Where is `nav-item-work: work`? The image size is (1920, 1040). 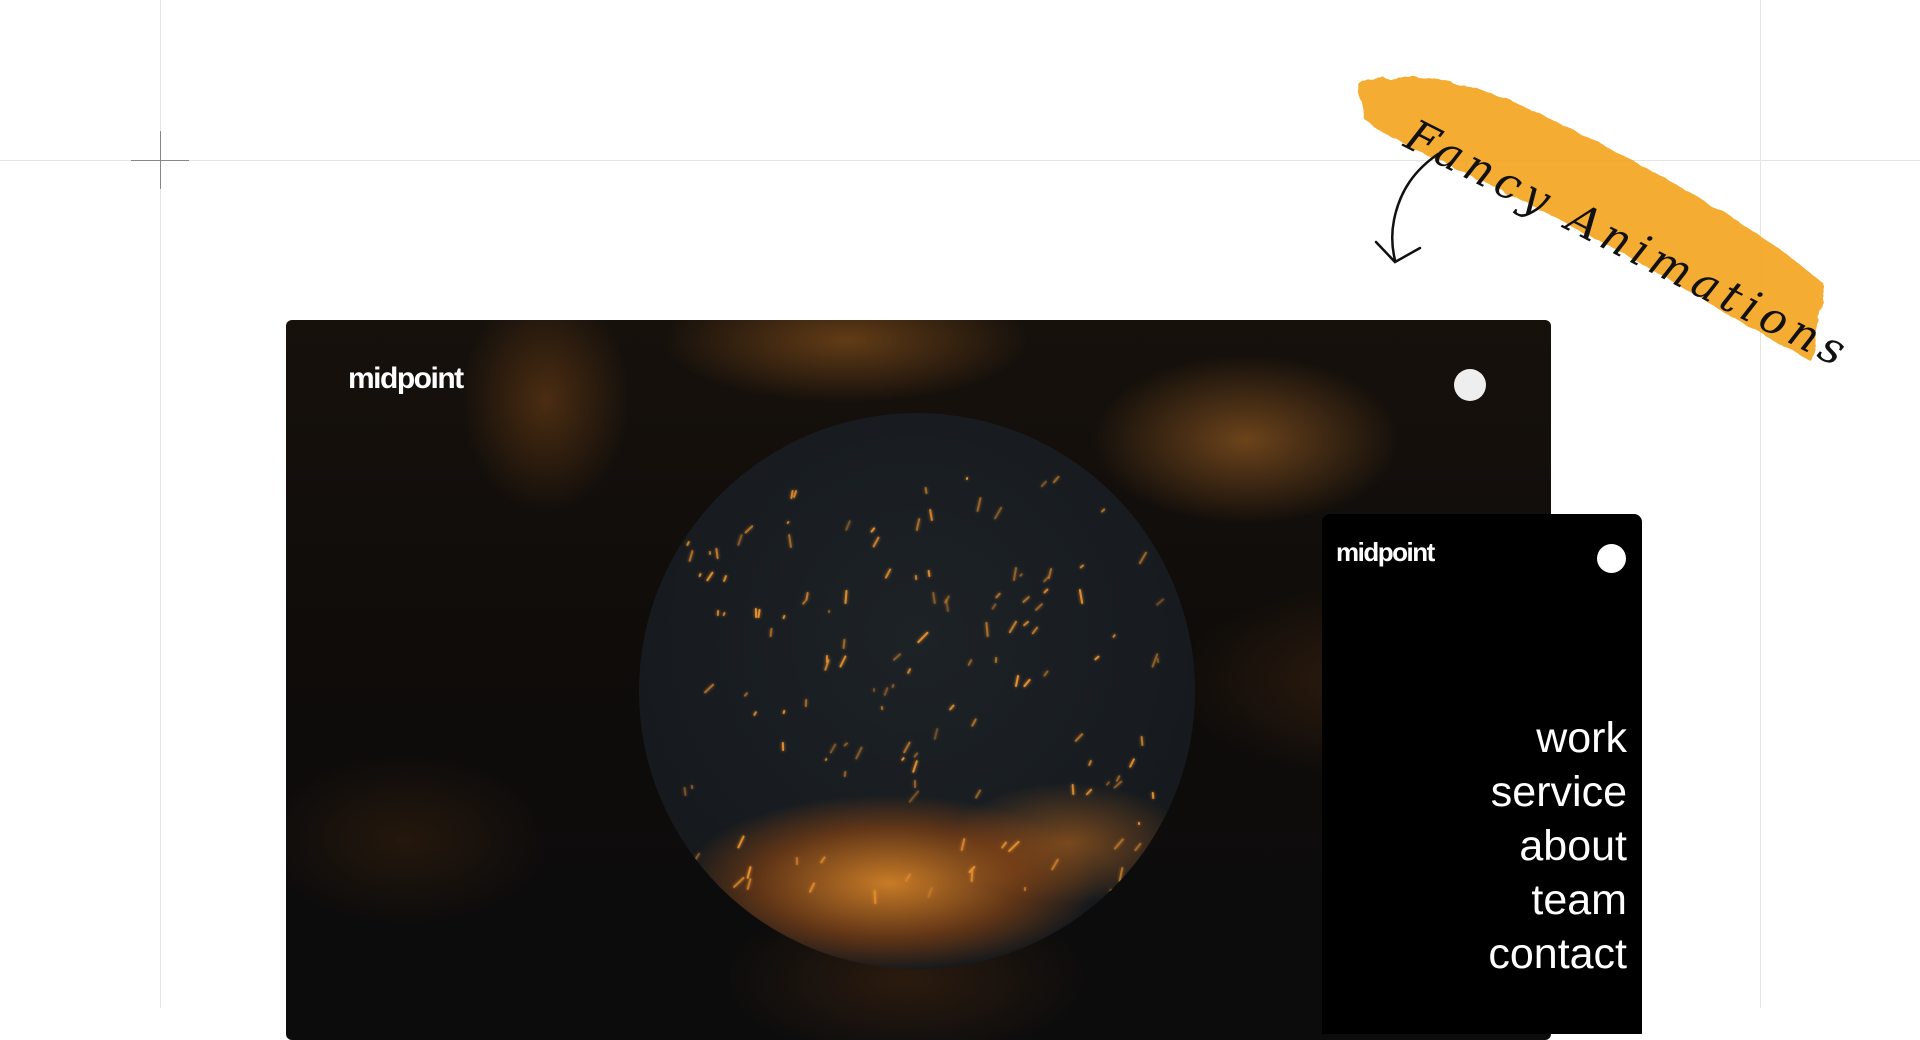 nav-item-work: work is located at coordinates (1557, 738).